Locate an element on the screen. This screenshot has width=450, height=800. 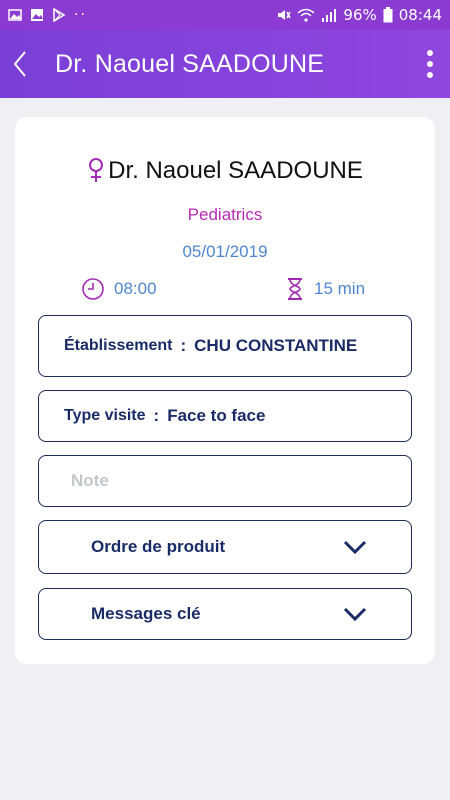
wifi-icon is located at coordinates (306, 15).